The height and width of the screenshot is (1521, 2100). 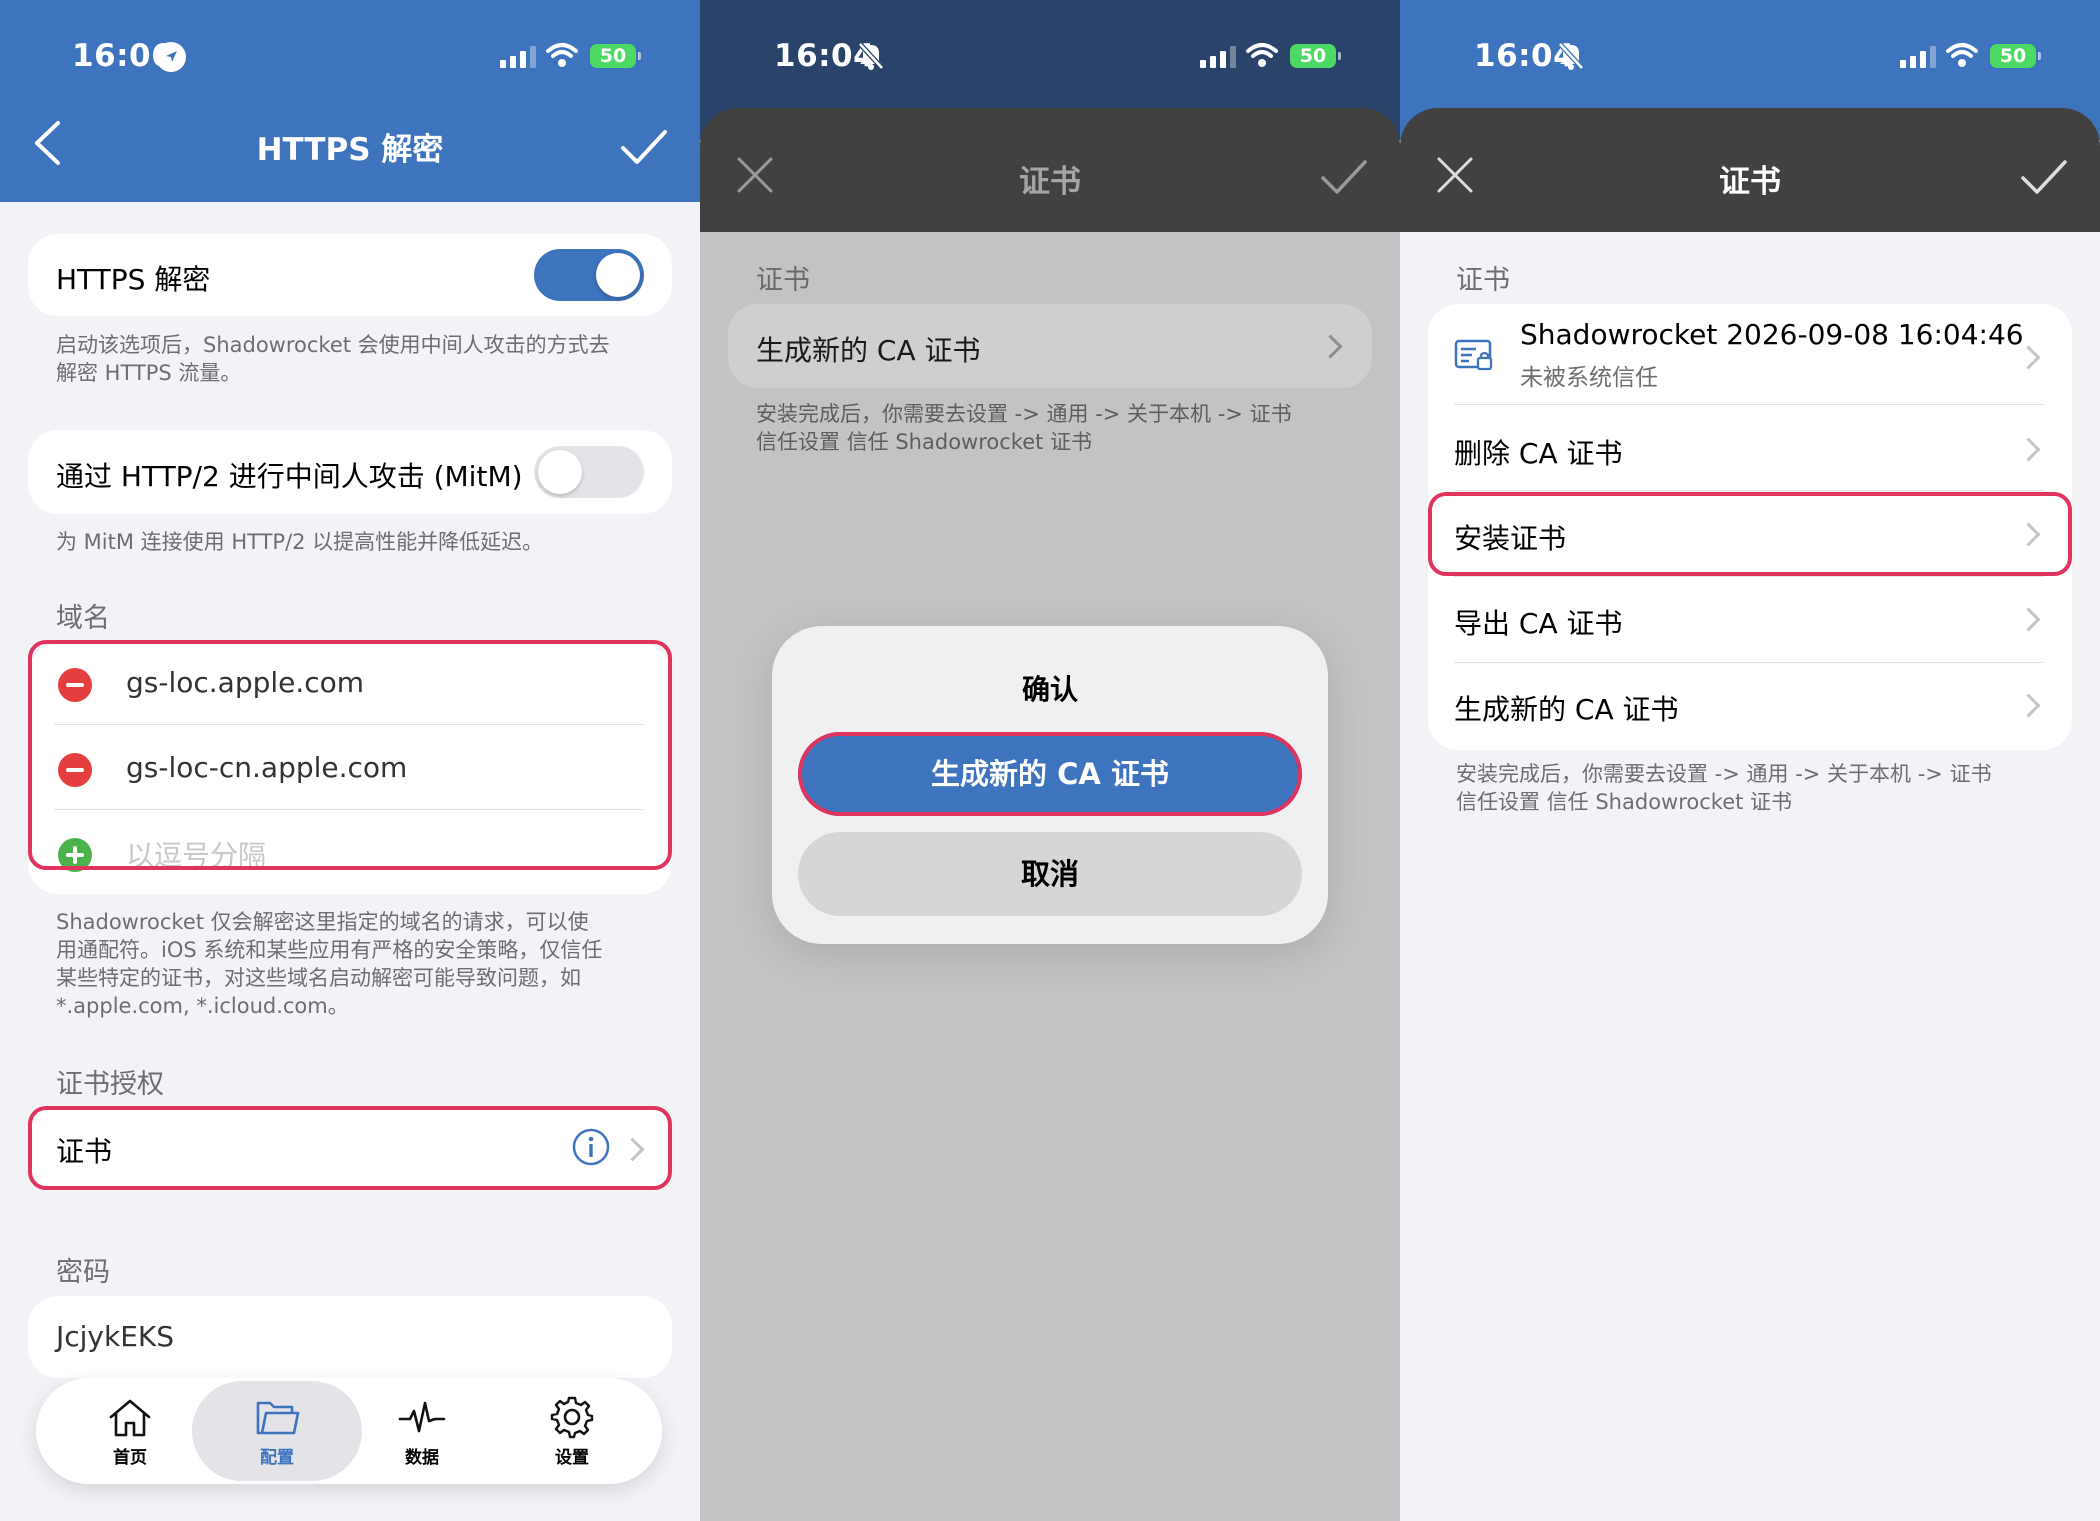 What do you see at coordinates (1538, 452) in the screenshot?
I see `delete-cert-row: 删除 CA 证书` at bounding box center [1538, 452].